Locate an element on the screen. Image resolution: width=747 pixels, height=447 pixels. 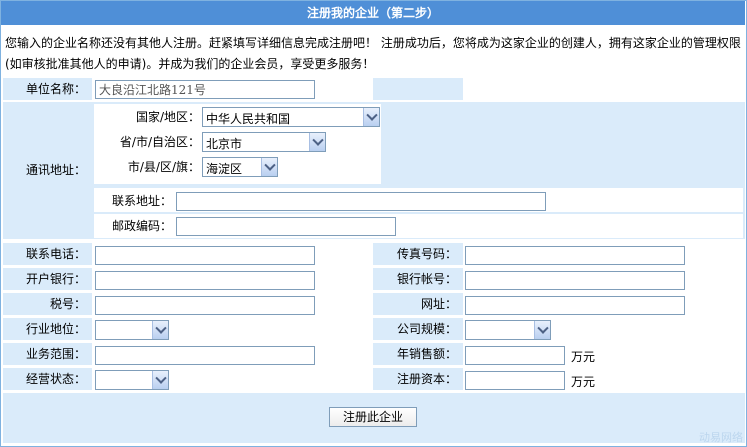
tax-label: 税号： is located at coordinates (47, 304).